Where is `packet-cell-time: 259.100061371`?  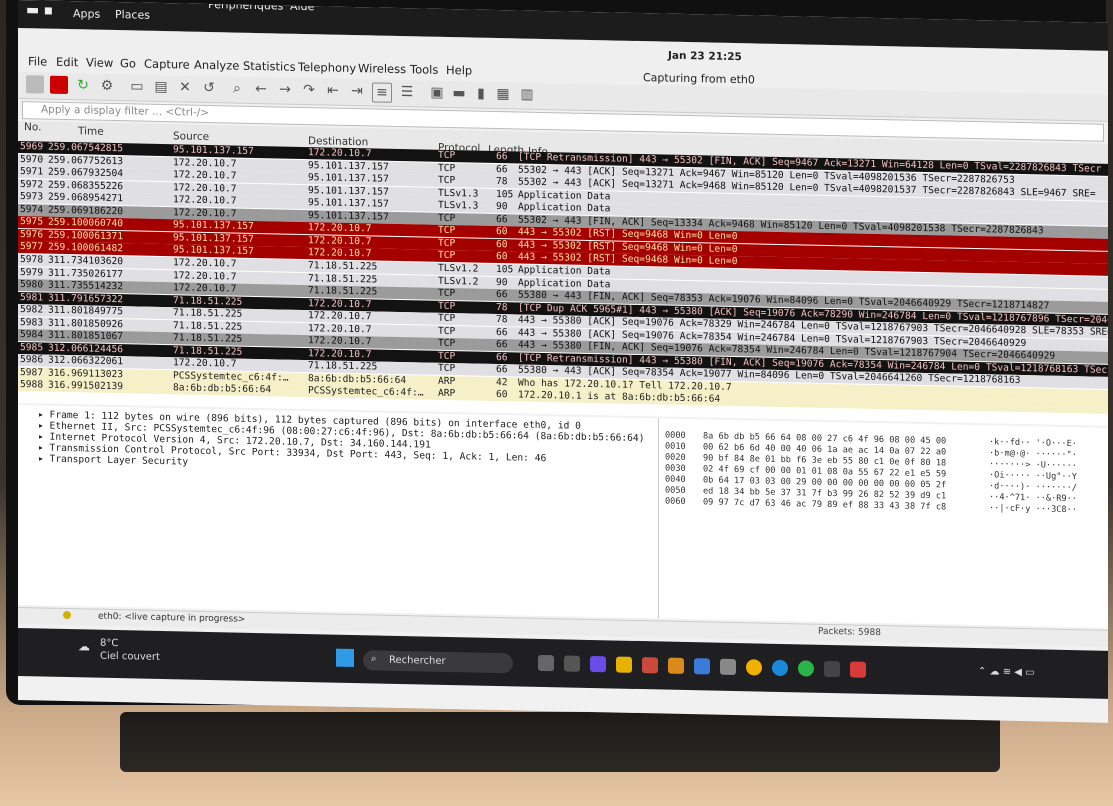
packet-cell-time: 259.100061371 is located at coordinates (86, 236).